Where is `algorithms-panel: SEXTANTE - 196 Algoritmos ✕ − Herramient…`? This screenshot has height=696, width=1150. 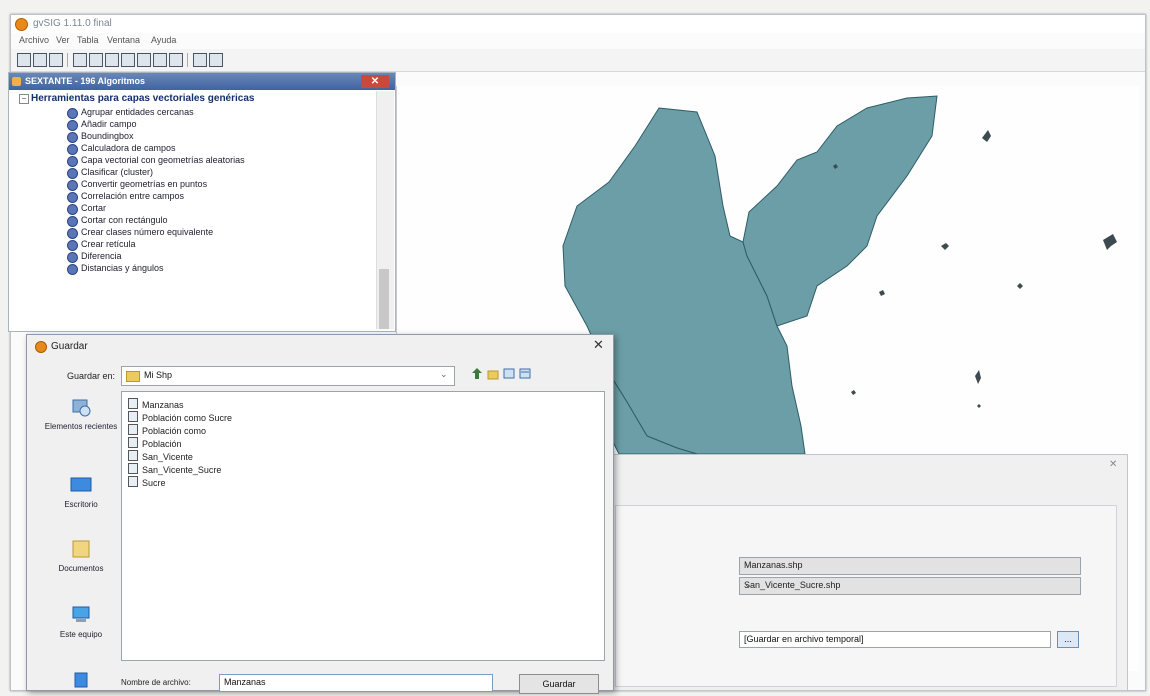
algorithms-panel: SEXTANTE - 196 Algoritmos ✕ − Herramient… is located at coordinates (202, 202).